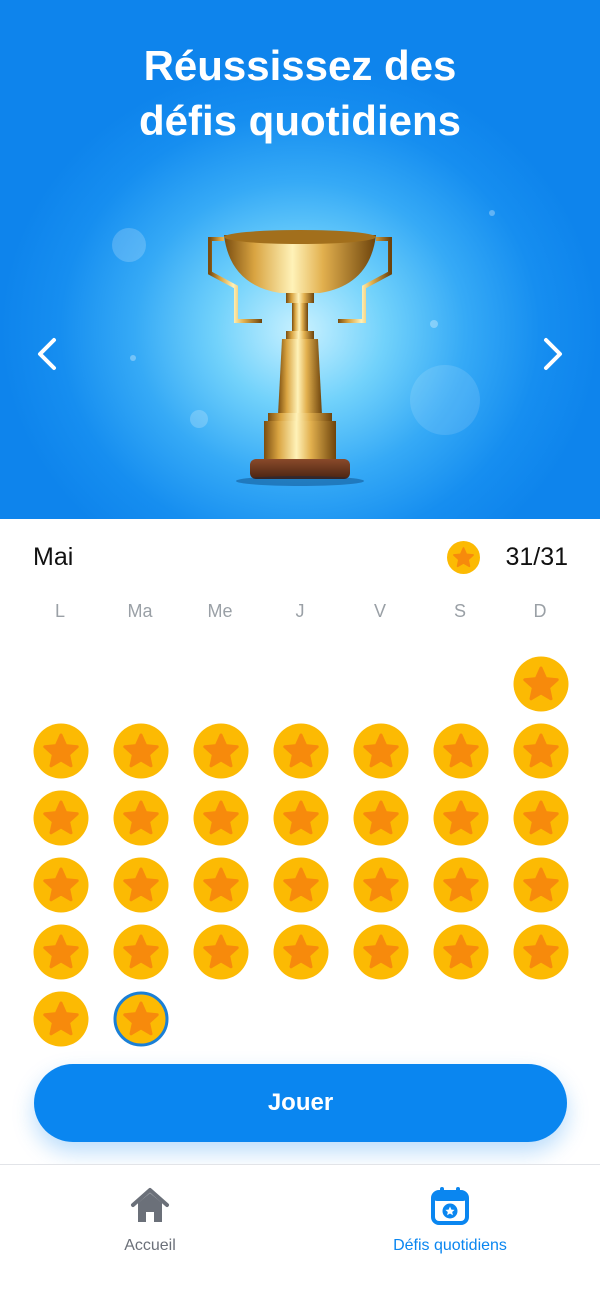 This screenshot has width=600, height=1301. I want to click on calendar-star-icon, so click(450, 1206).